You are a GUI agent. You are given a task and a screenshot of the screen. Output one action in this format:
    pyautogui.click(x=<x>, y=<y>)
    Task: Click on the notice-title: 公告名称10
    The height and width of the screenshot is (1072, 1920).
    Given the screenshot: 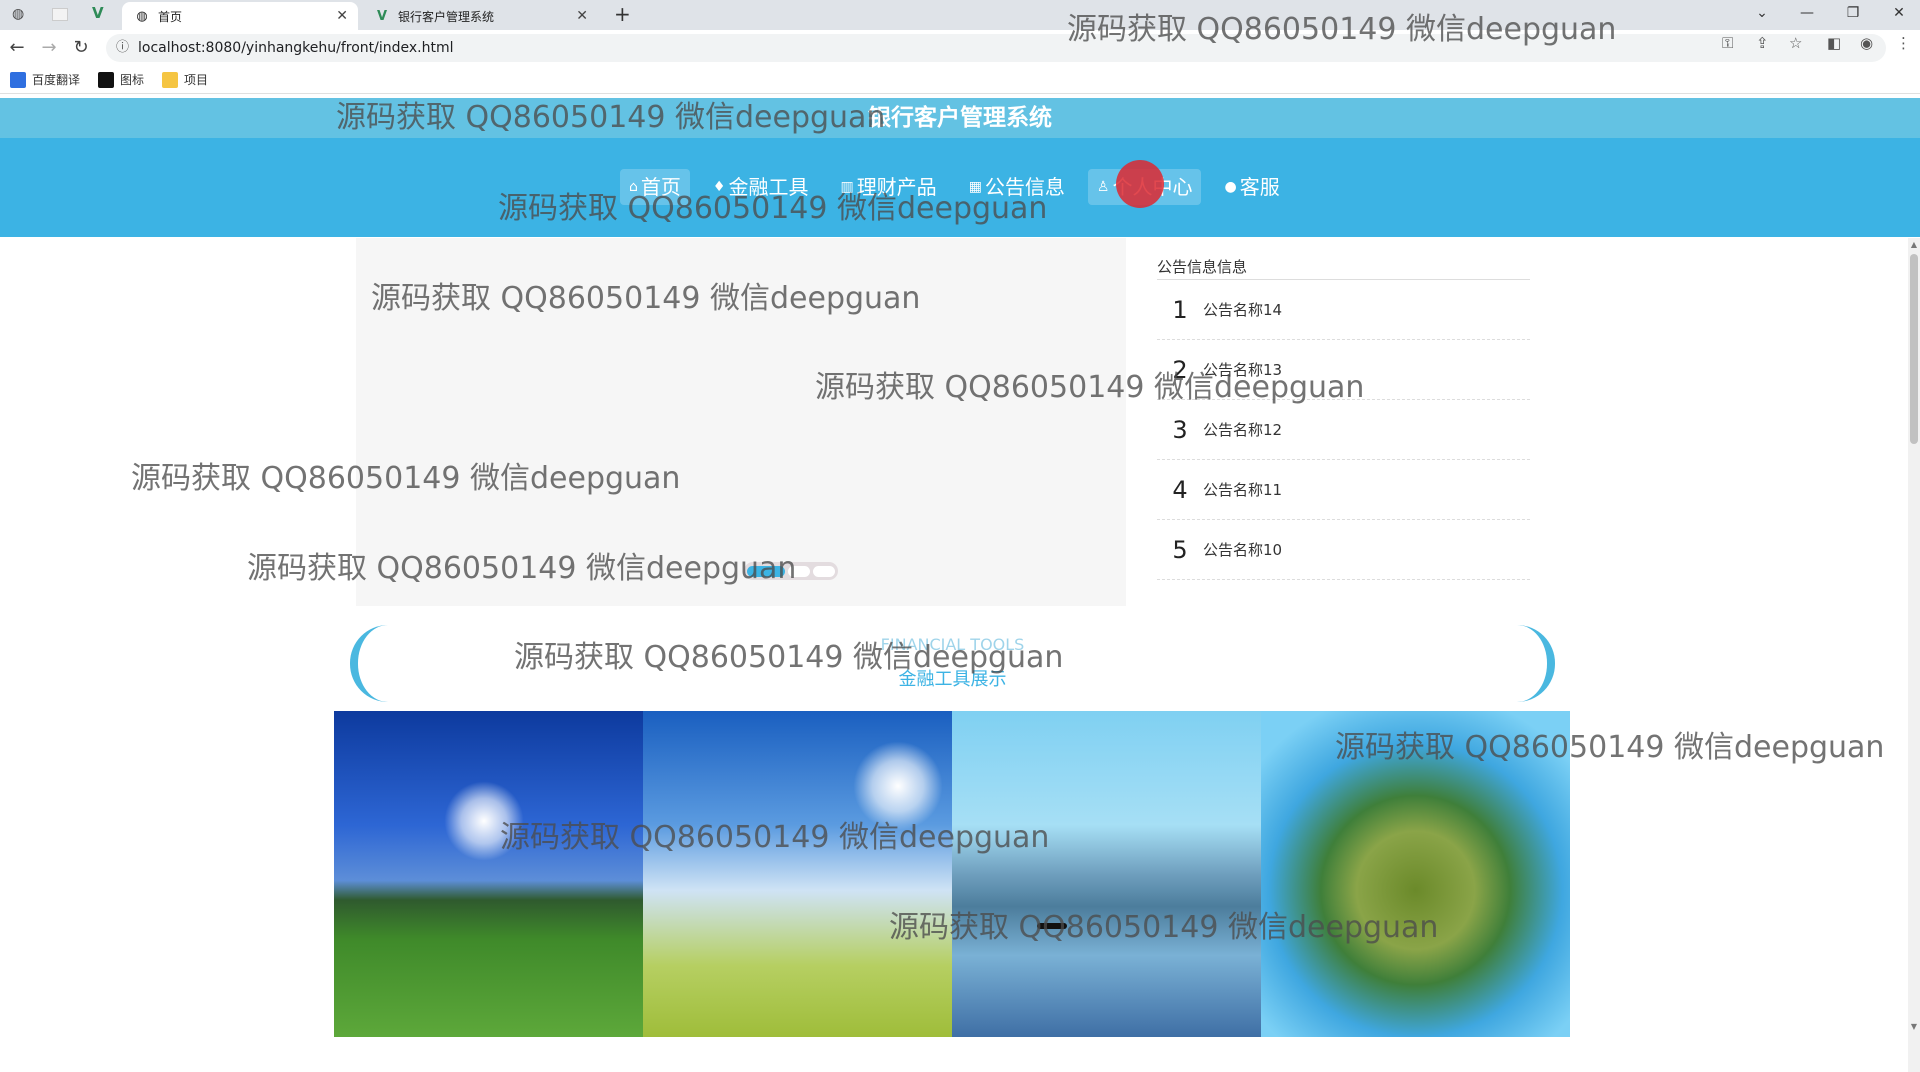 What is the action you would take?
    pyautogui.click(x=1242, y=549)
    